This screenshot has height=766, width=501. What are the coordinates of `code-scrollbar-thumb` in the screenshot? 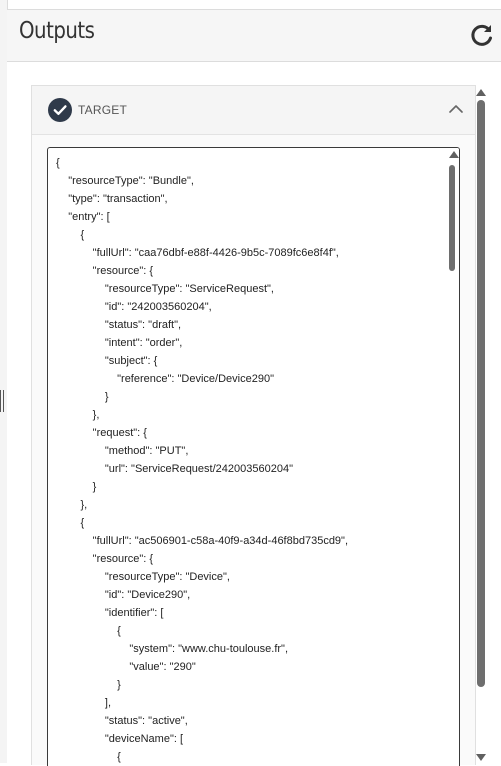 It's located at (452, 218).